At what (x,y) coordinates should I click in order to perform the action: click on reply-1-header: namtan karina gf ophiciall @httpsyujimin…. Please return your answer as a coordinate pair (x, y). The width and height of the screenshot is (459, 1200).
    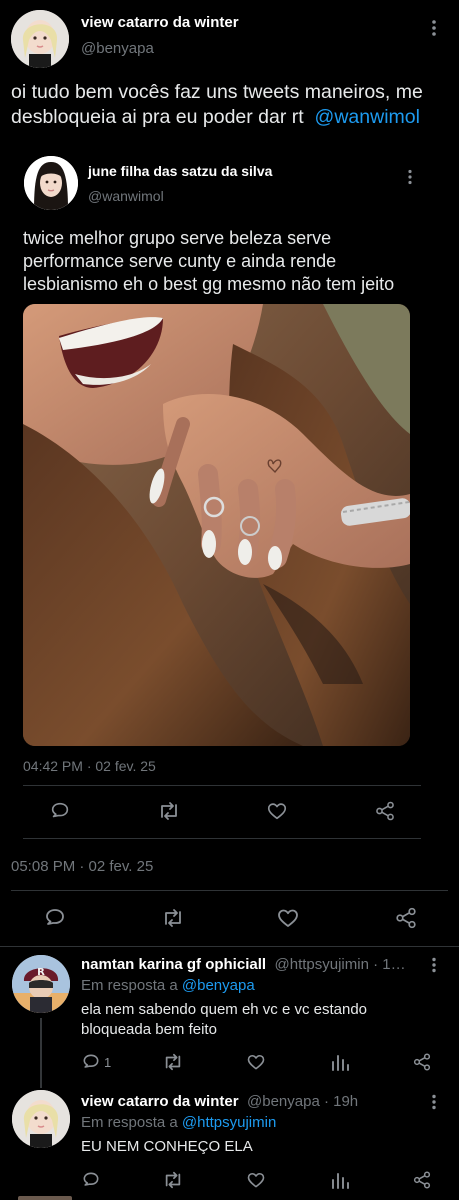
    Looking at the image, I should click on (243, 965).